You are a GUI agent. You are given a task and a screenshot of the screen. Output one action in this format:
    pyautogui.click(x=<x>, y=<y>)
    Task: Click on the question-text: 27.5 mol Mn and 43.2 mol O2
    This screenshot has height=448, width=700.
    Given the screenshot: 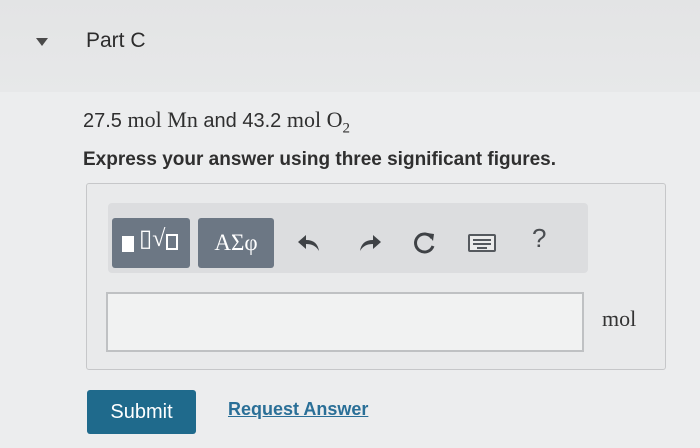 What is the action you would take?
    pyautogui.click(x=216, y=122)
    